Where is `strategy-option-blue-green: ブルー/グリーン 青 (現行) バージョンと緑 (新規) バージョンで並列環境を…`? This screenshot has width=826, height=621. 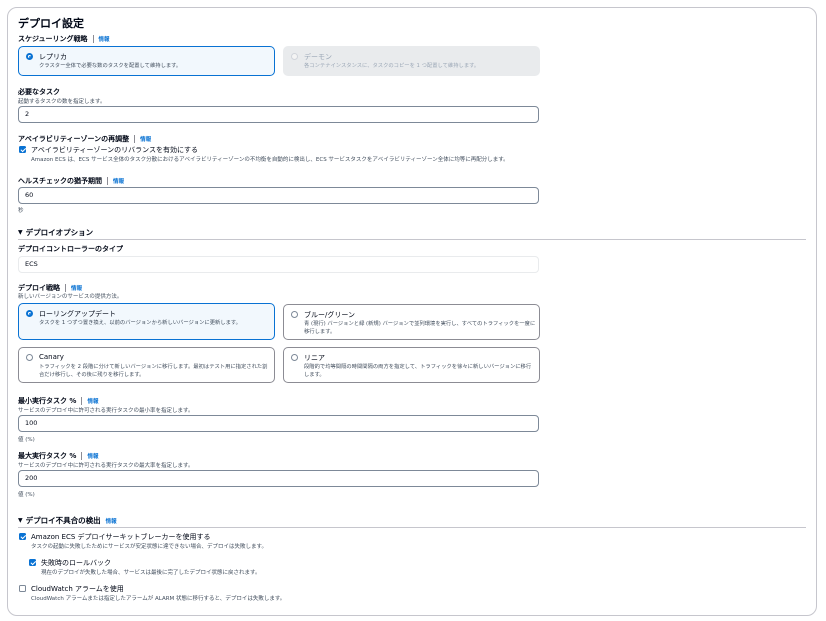
strategy-option-blue-green: ブルー/グリーン 青 (現行) バージョンと緑 (新規) バージョンで並列環境を… is located at coordinates (411, 322).